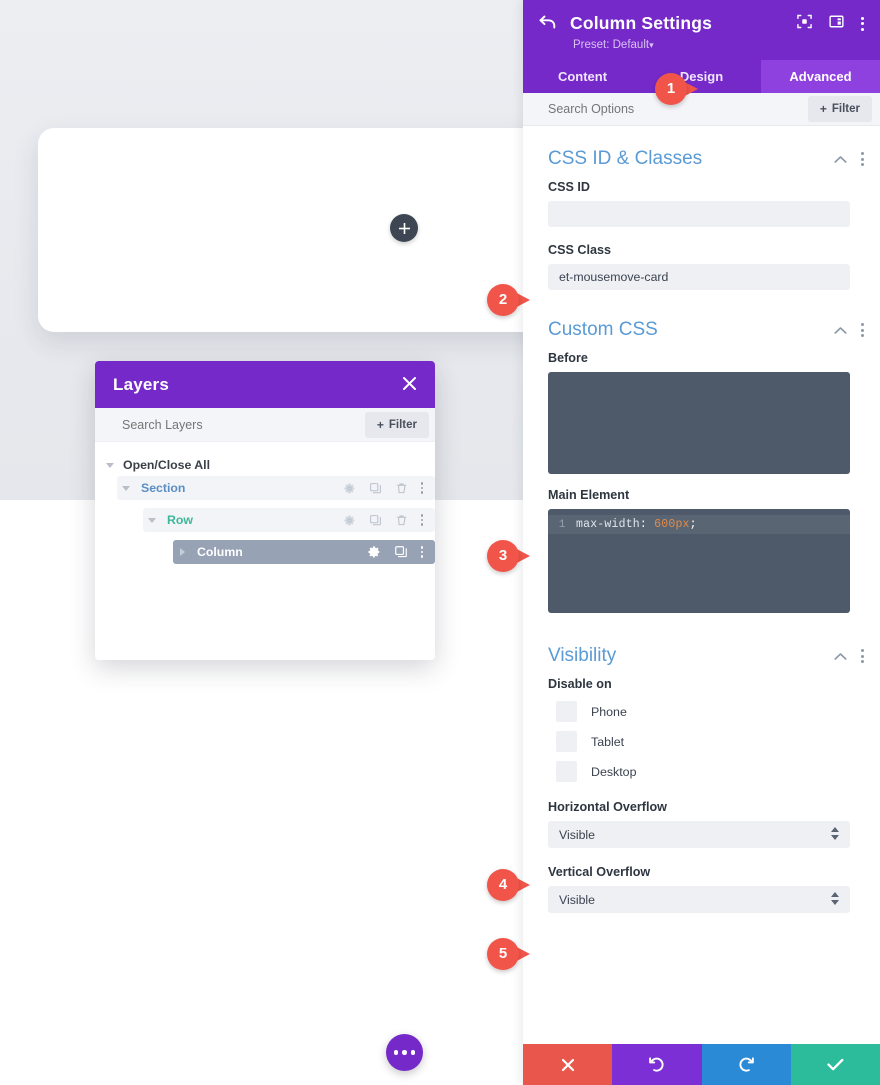 The width and height of the screenshot is (880, 1085). Describe the element at coordinates (746, 1064) in the screenshot. I see `redo-button` at that location.